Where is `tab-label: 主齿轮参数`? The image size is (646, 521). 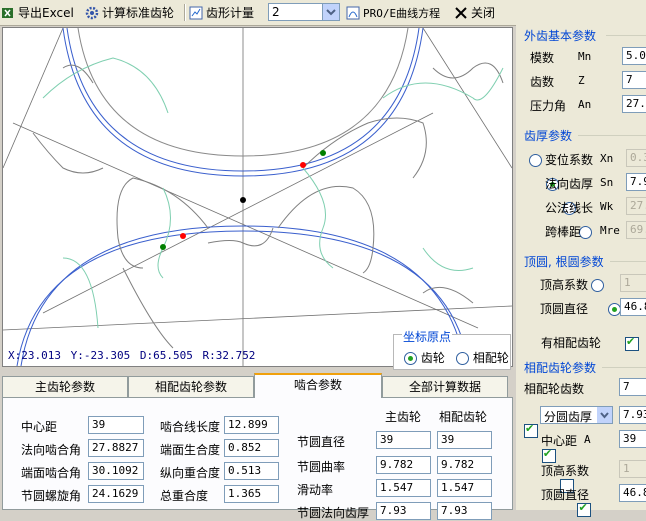
tab-label: 主齿轮参数 is located at coordinates (64, 387).